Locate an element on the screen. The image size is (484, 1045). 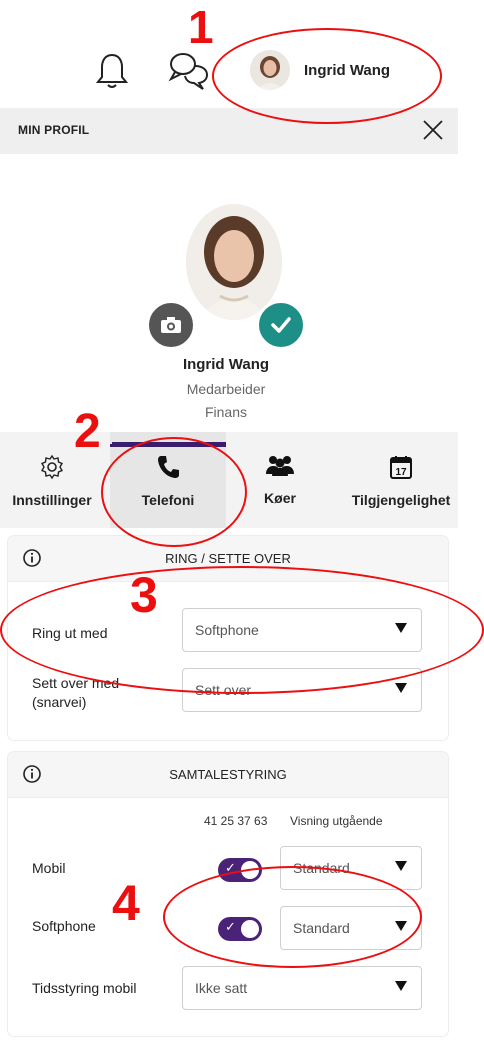
calendar-day: 17 is located at coordinates (401, 472).